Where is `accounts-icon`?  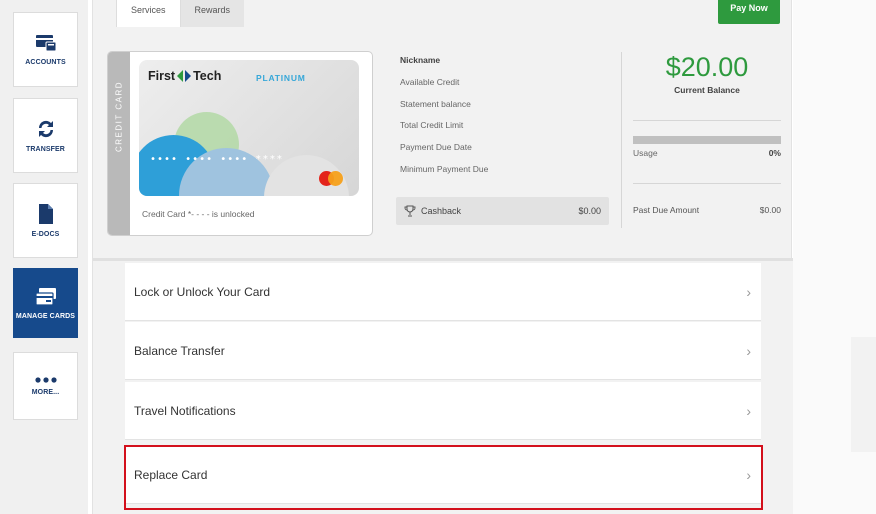 accounts-icon is located at coordinates (46, 43).